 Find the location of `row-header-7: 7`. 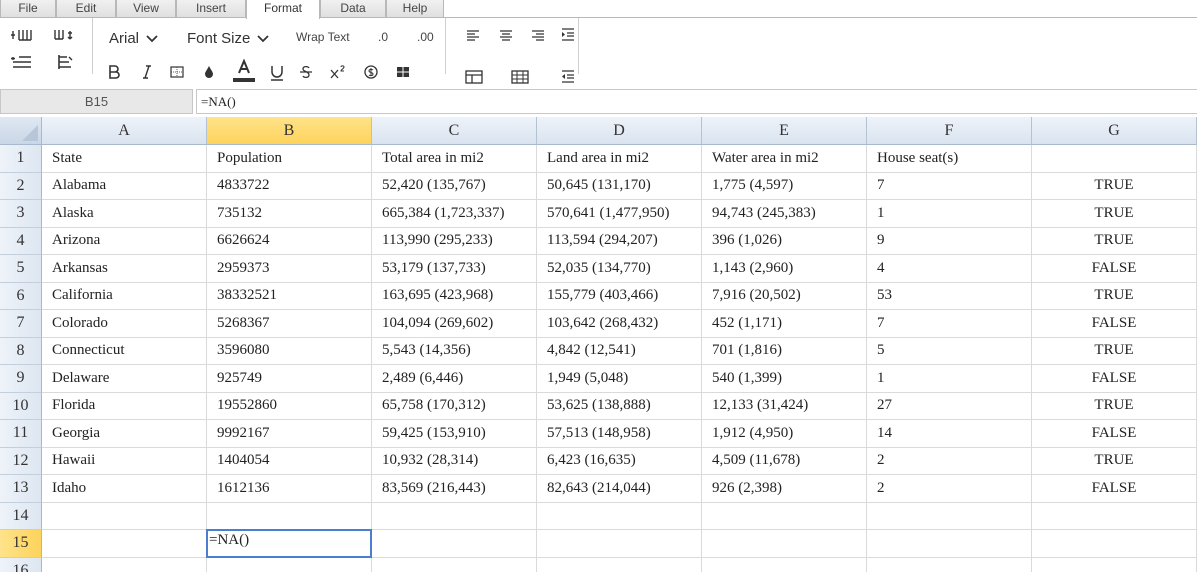

row-header-7: 7 is located at coordinates (21, 324).